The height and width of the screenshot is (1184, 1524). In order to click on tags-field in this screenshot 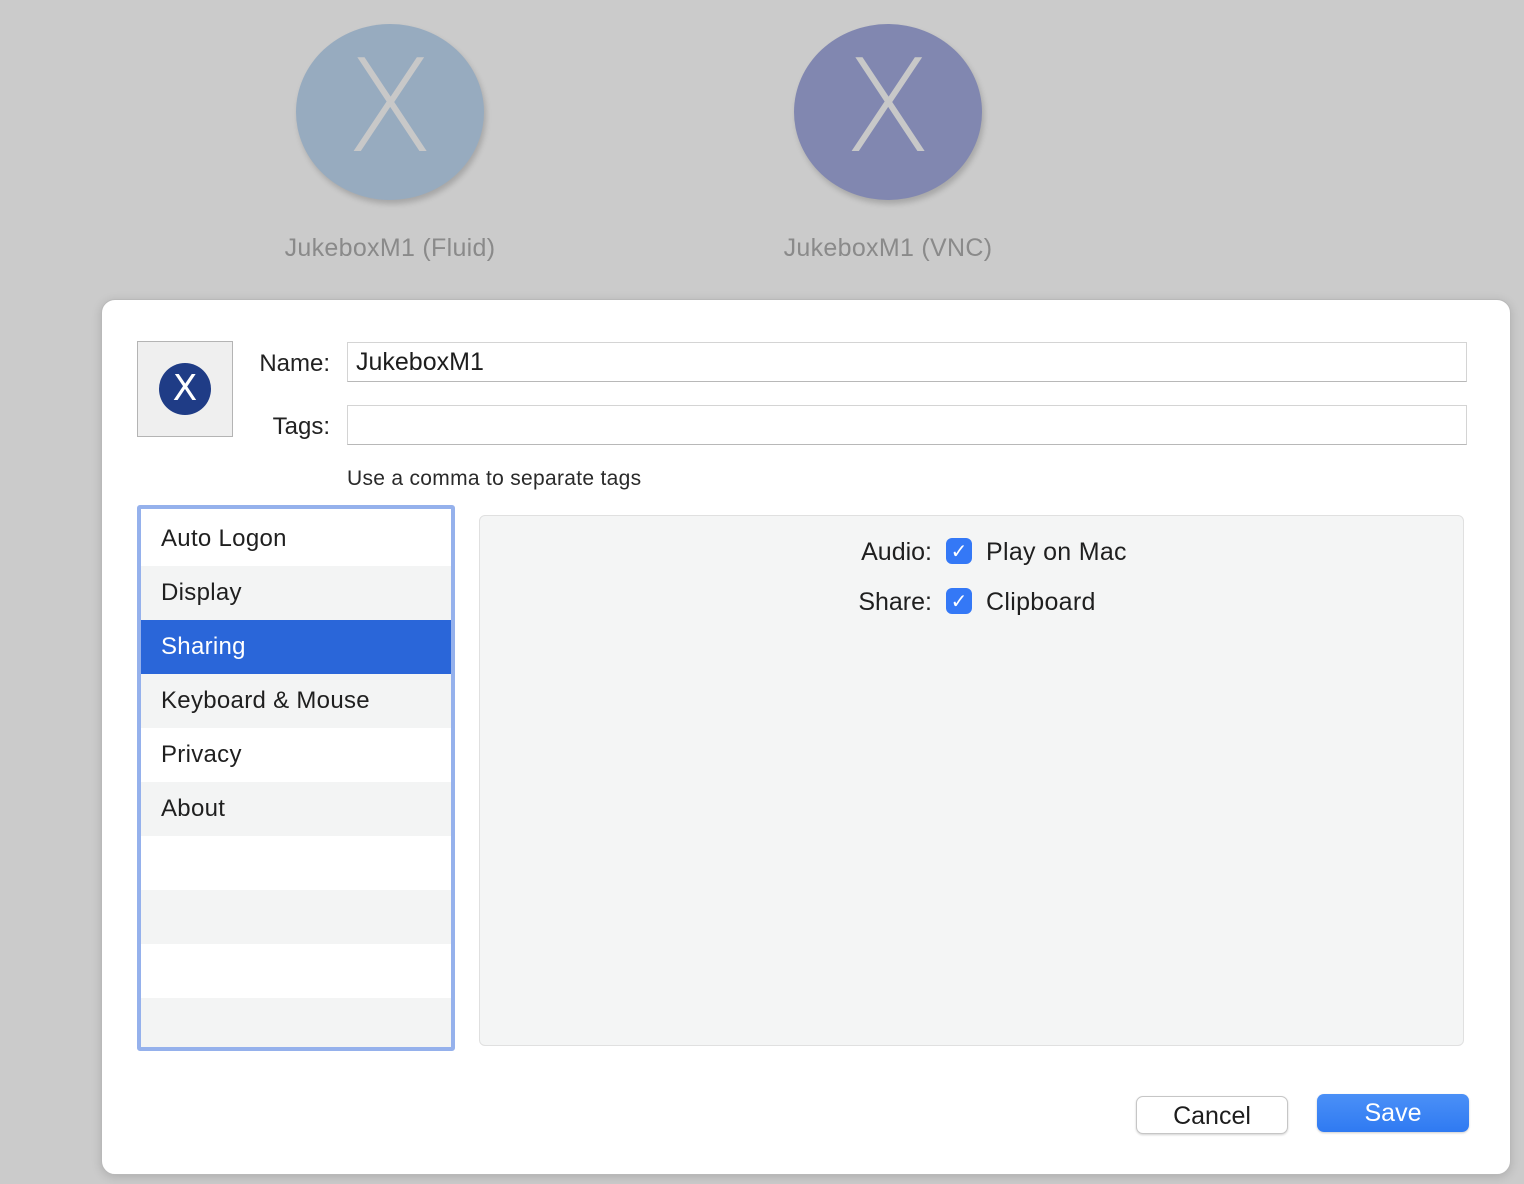, I will do `click(907, 425)`.